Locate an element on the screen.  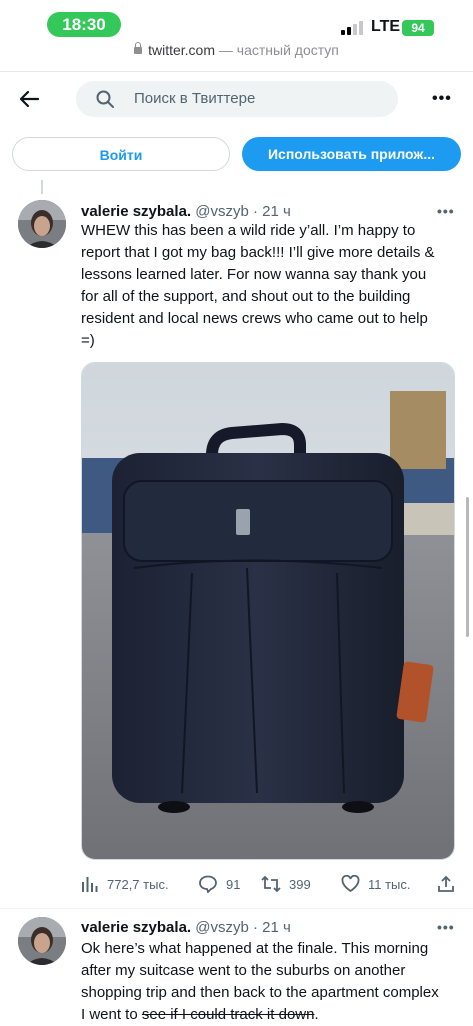
login-button: Войти is located at coordinates (121, 154).